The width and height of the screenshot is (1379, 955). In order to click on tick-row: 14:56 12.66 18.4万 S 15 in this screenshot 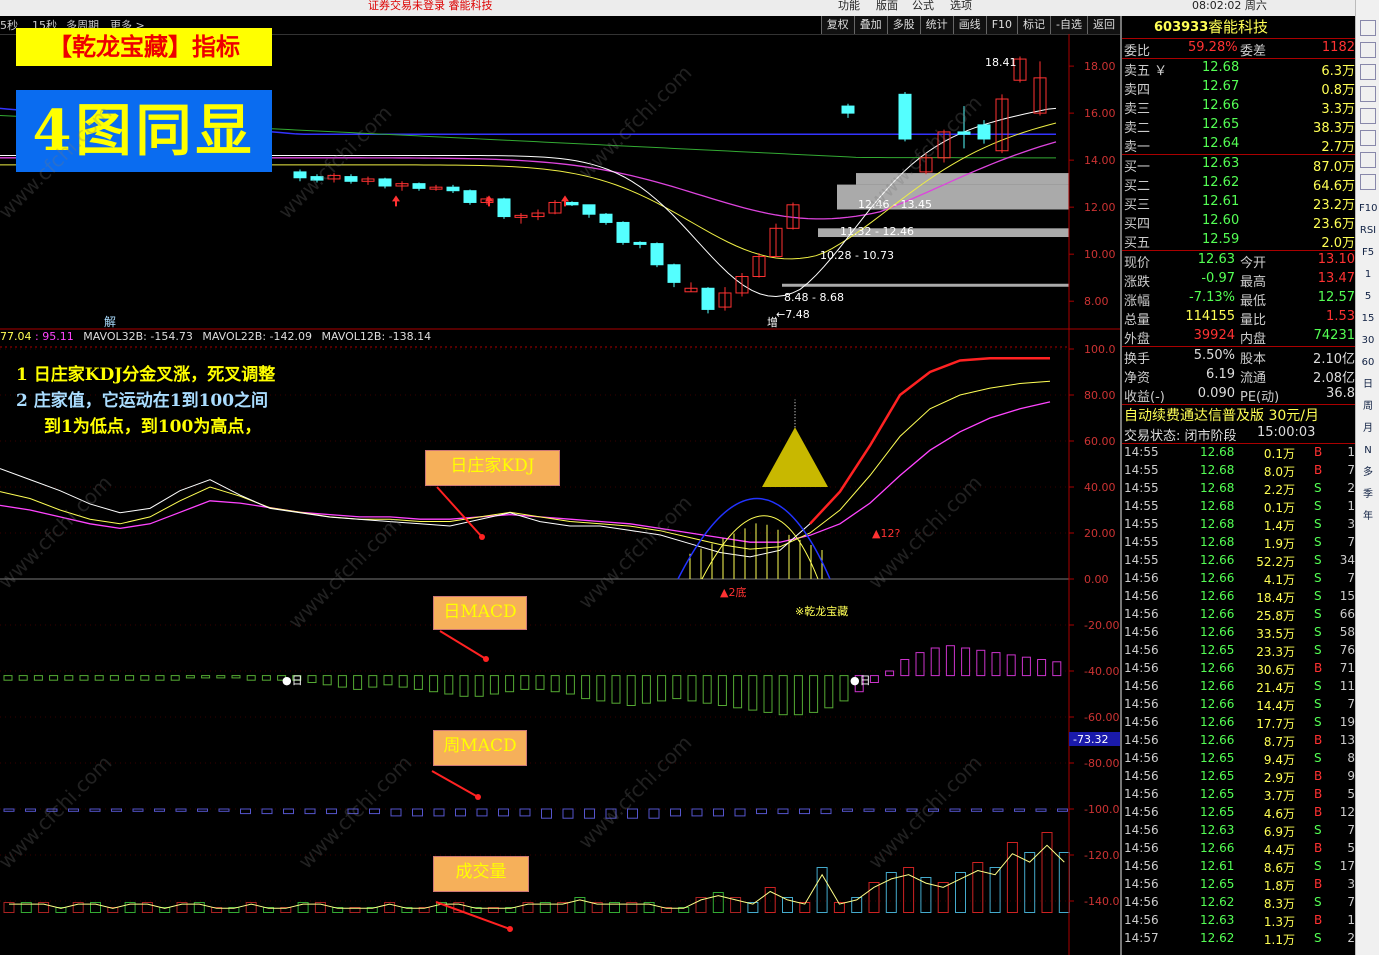, I will do `click(1239, 597)`.